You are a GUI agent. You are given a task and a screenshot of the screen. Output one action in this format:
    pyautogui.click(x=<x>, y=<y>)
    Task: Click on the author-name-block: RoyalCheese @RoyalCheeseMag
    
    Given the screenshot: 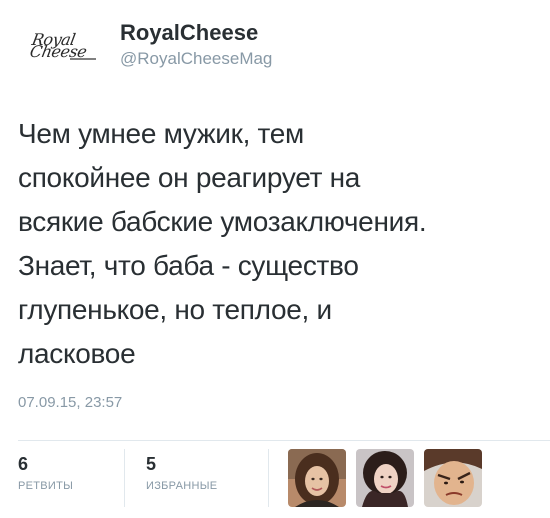 What is the action you would take?
    pyautogui.click(x=196, y=45)
    